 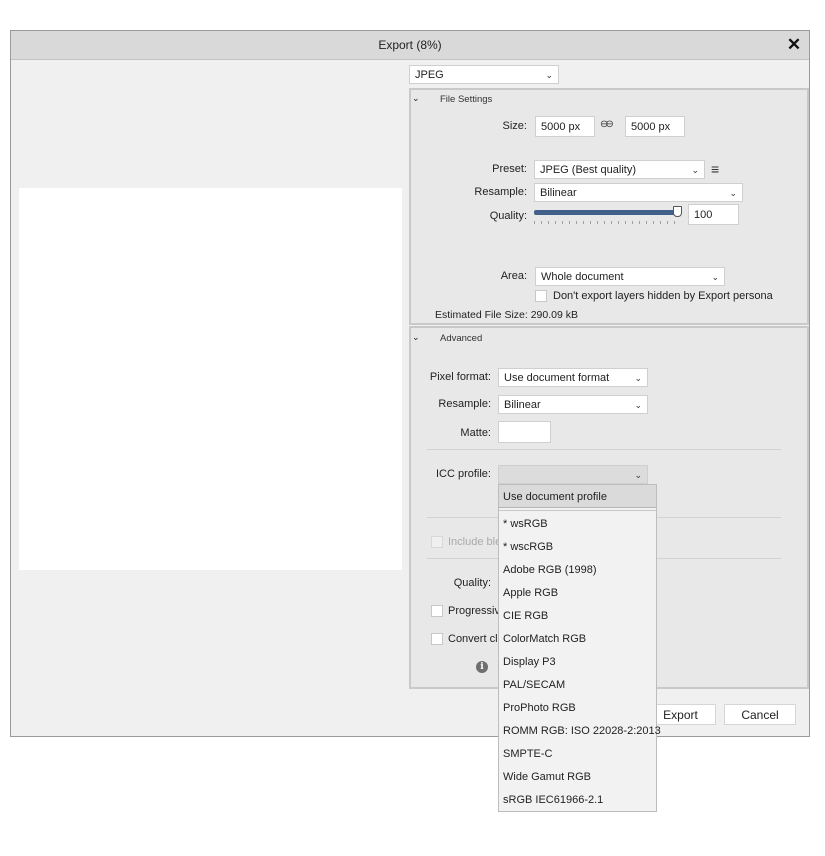 I want to click on icc-option: ProPhoto RGB, so click(x=539, y=708).